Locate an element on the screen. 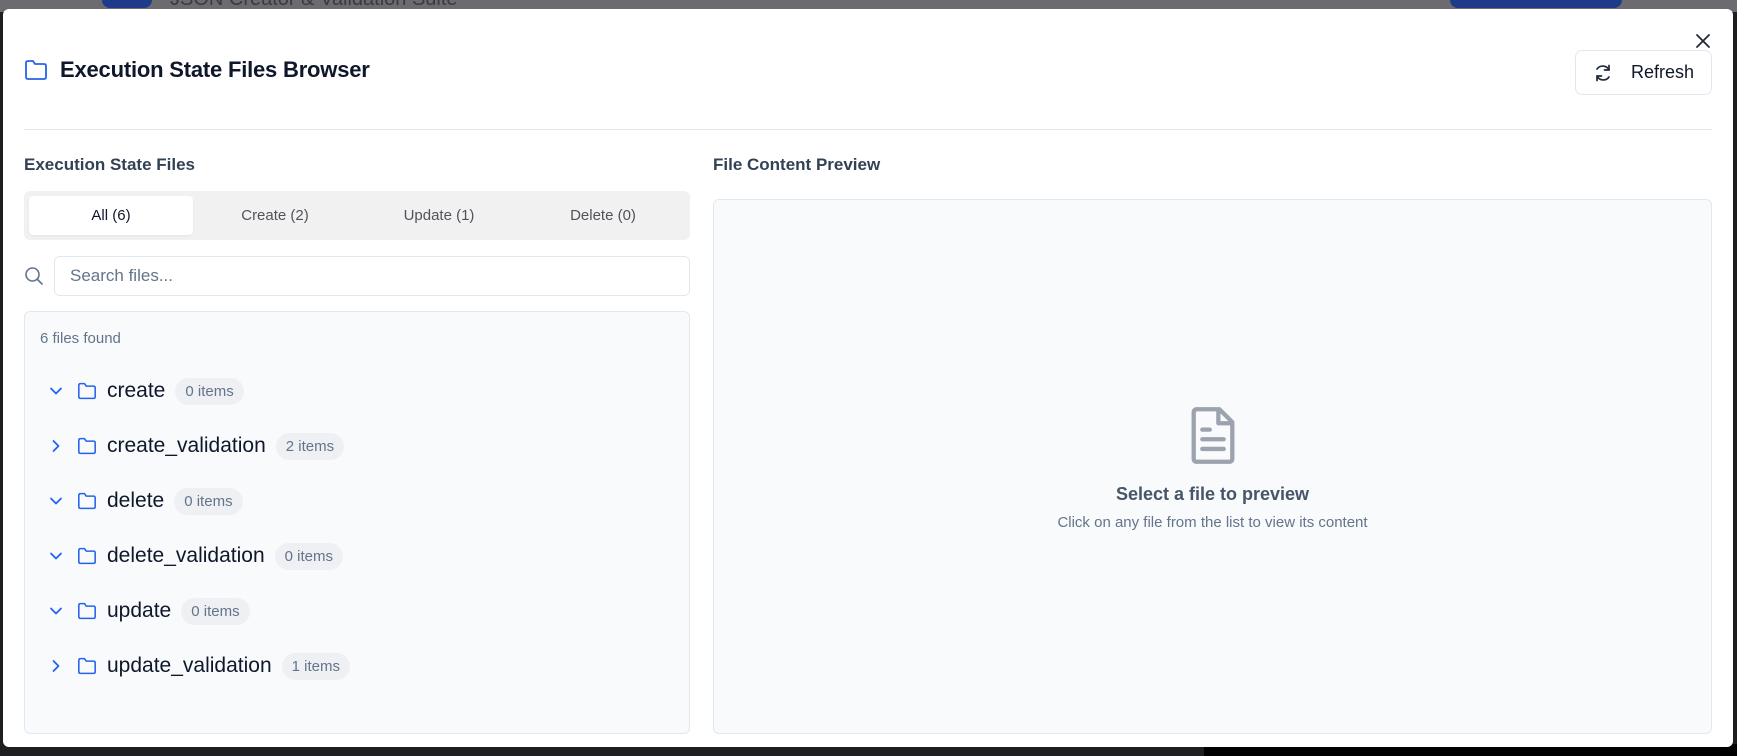 The height and width of the screenshot is (756, 1737). files-panel-title: Execution State Files is located at coordinates (109, 164).